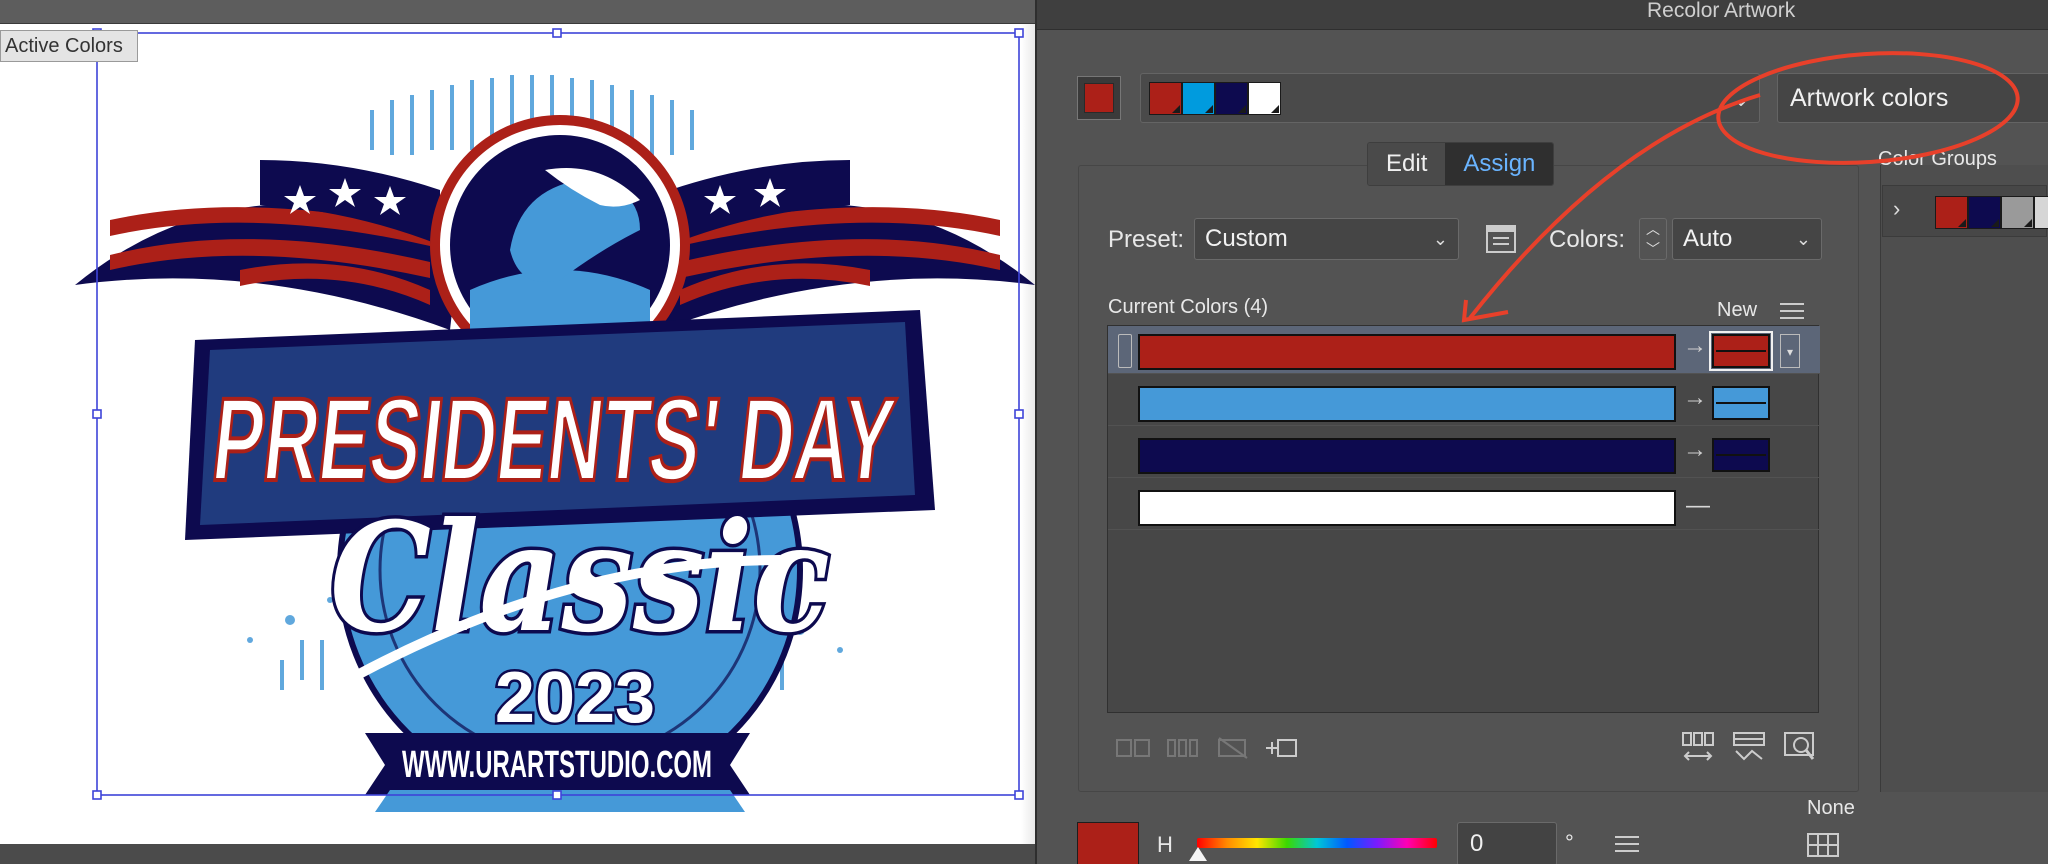  I want to click on flag-right, so click(842, 245).